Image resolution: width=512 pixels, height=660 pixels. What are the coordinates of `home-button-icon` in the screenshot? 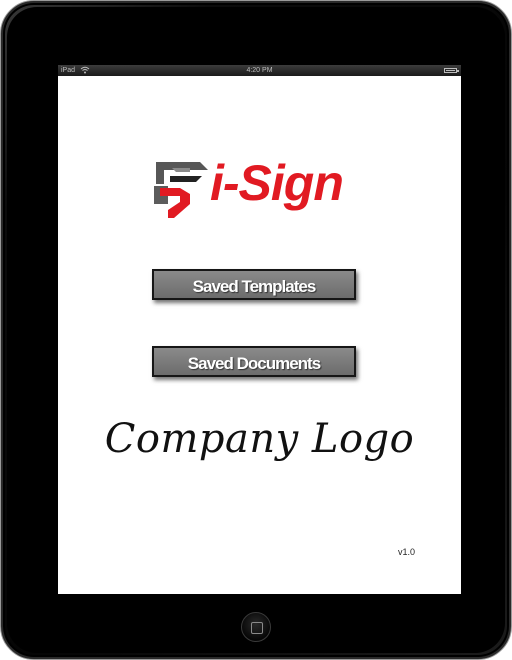 It's located at (257, 628).